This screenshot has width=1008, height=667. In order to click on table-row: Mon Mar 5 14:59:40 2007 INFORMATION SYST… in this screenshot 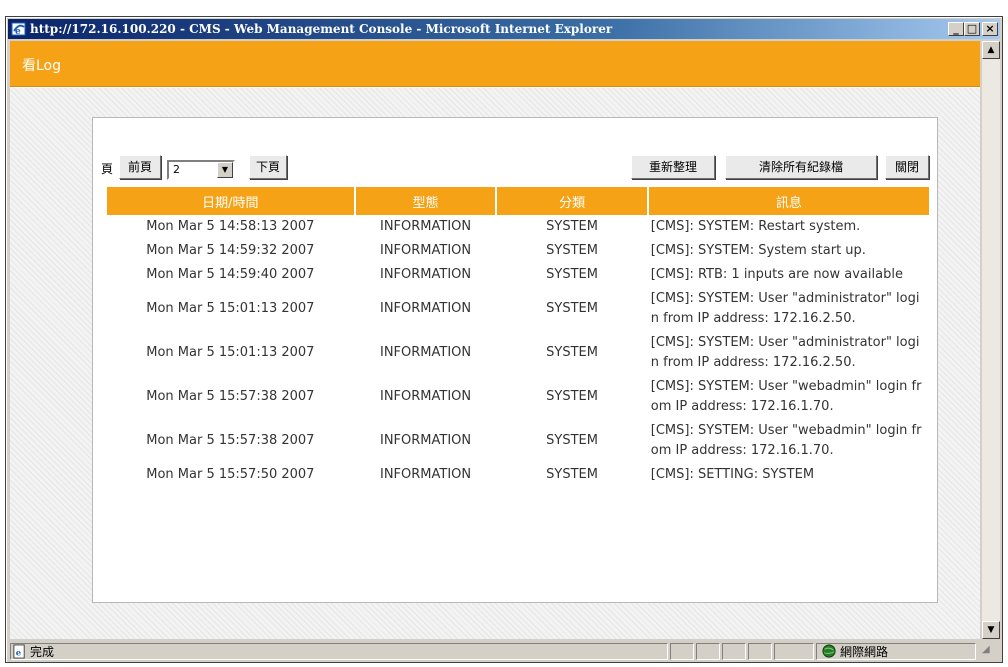, I will do `click(518, 275)`.